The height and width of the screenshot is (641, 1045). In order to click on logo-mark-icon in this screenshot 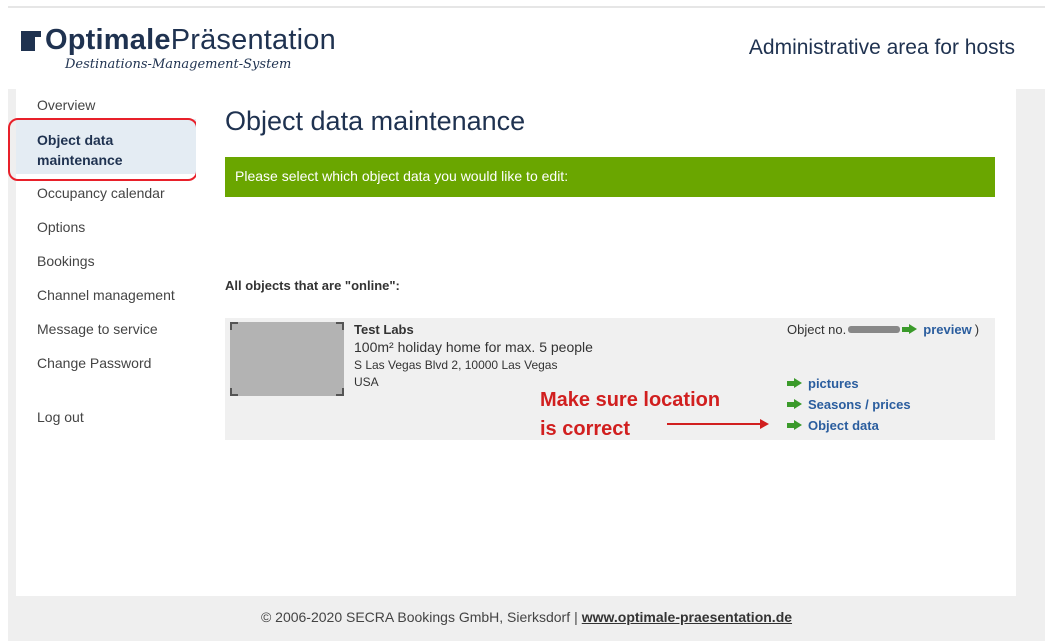, I will do `click(31, 41)`.